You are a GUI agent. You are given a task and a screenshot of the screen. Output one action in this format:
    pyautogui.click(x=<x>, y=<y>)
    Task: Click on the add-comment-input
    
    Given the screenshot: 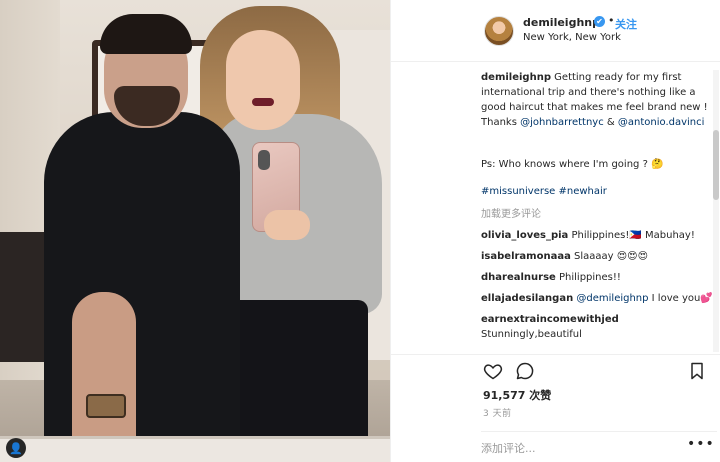 What is the action you would take?
    pyautogui.click(x=576, y=448)
    